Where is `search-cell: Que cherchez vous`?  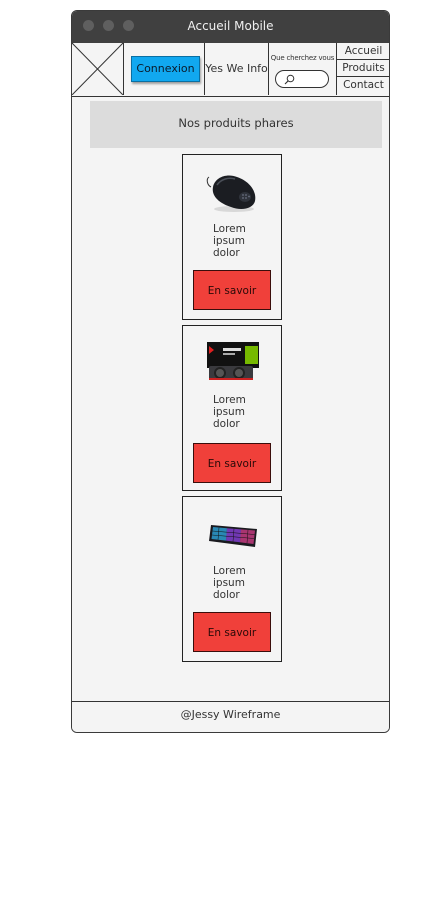 search-cell: Que cherchez vous is located at coordinates (303, 69).